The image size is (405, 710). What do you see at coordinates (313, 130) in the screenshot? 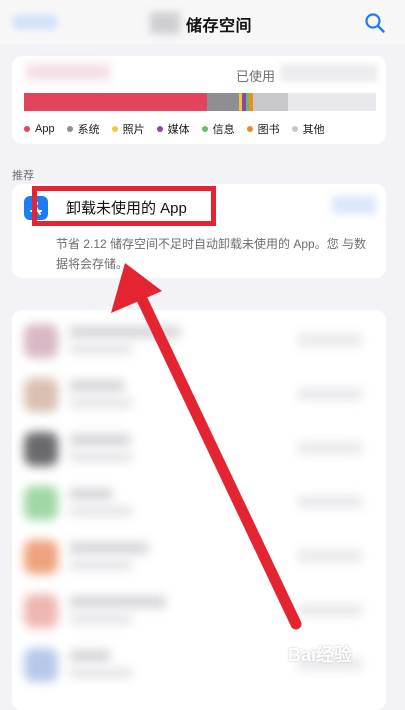
I see `legend-label: 其他` at bounding box center [313, 130].